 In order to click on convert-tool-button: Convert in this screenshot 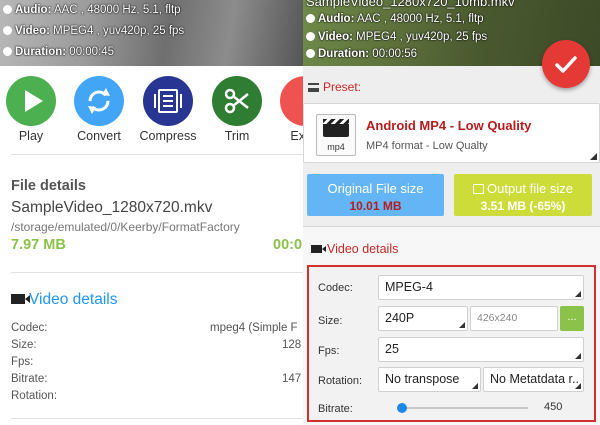, I will do `click(99, 109)`.